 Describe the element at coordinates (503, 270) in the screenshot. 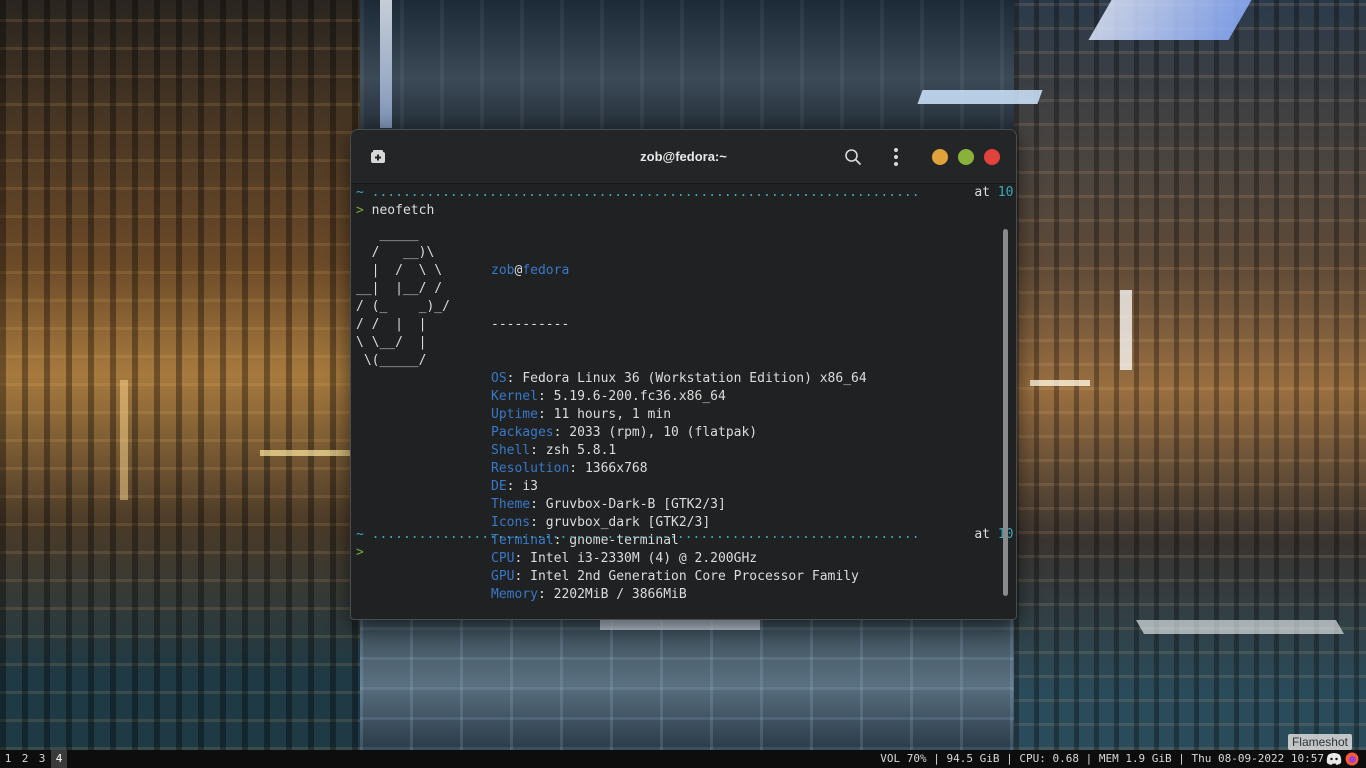

I see `username: zob` at that location.